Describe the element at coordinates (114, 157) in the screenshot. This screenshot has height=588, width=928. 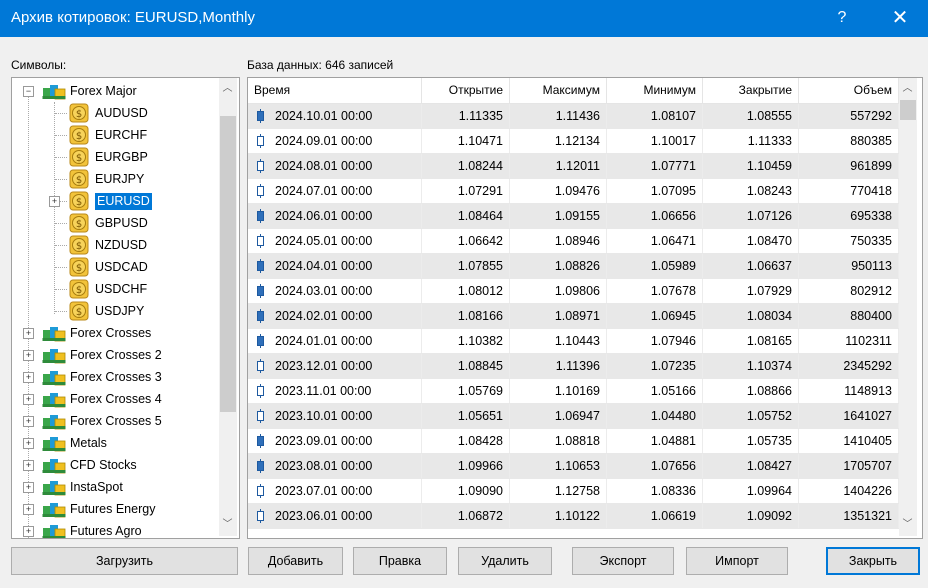
I see `tree-symbol-eurgbp: $ EURGBP` at that location.